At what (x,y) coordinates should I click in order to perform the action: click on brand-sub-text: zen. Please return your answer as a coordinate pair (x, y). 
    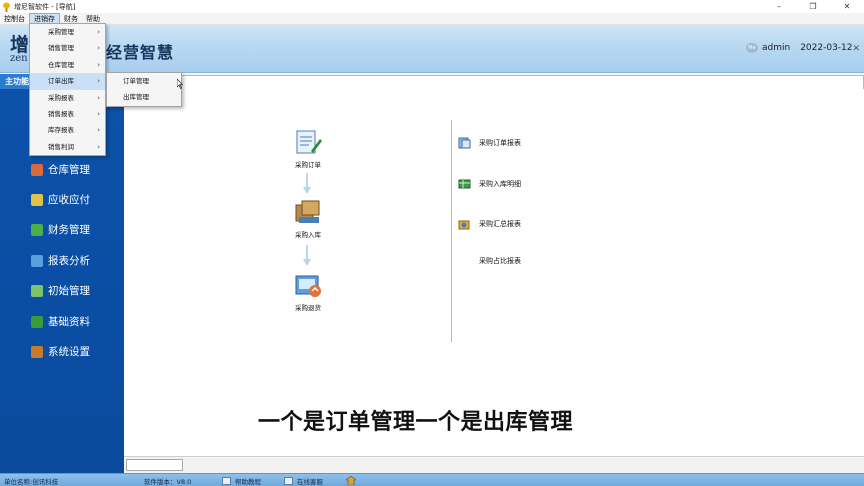
    Looking at the image, I should click on (19, 58).